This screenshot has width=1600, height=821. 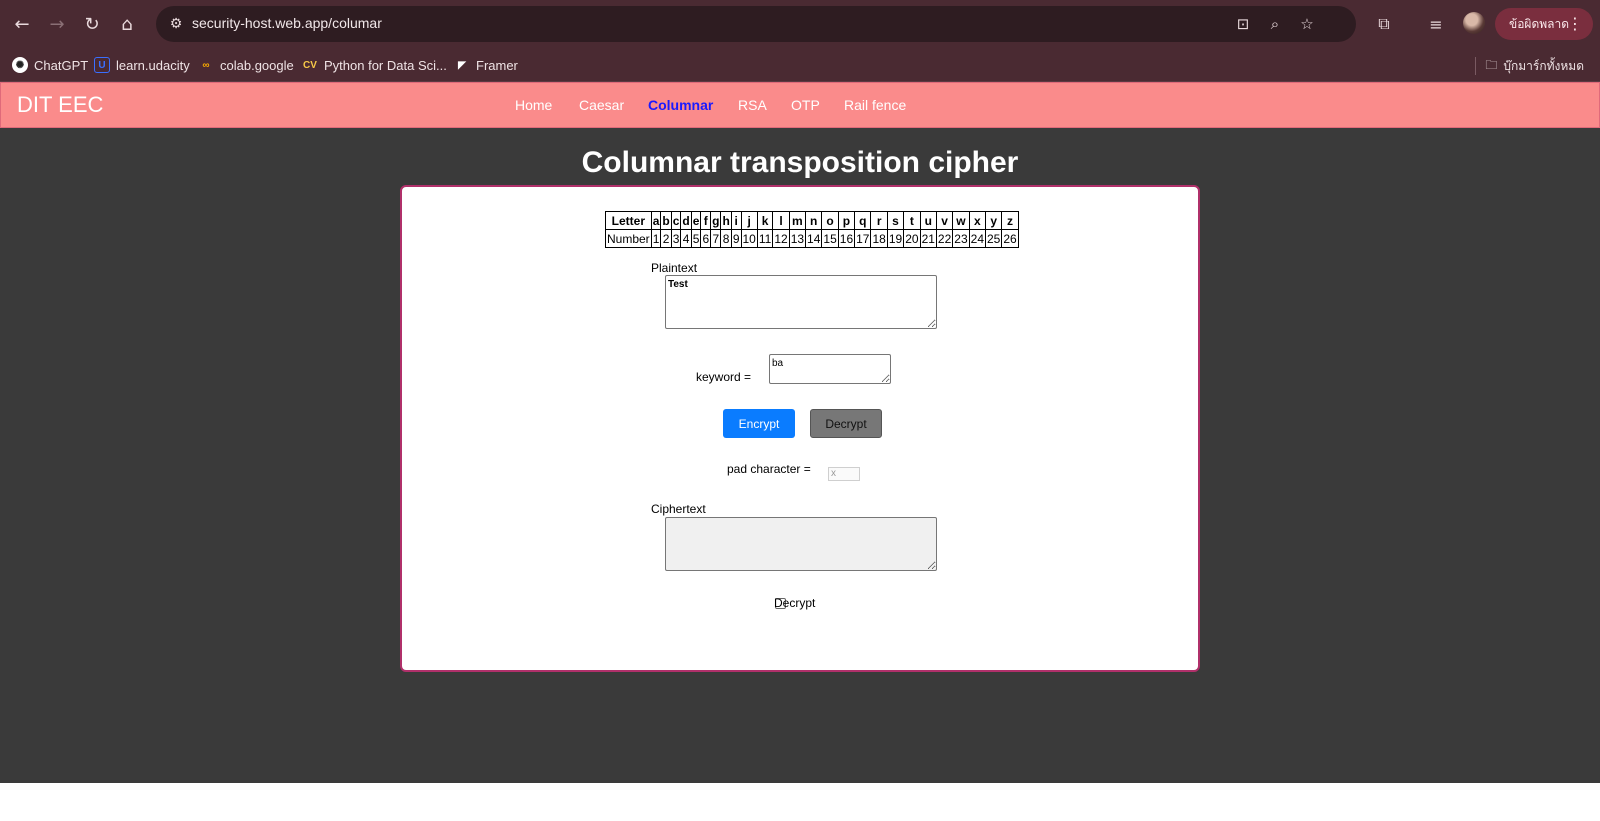 I want to click on folder-icon: 🗀, so click(x=1491, y=65).